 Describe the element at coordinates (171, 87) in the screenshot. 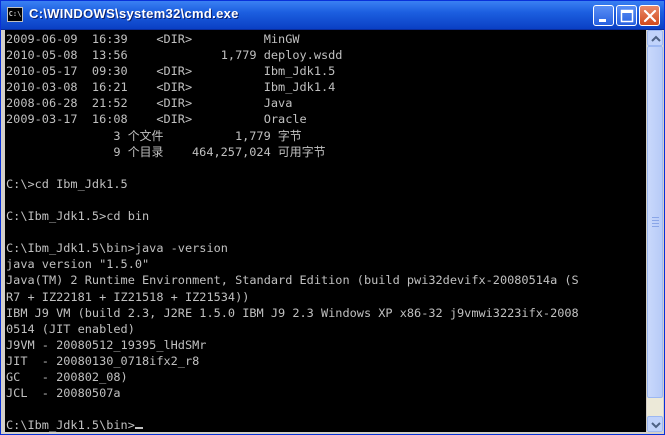

I see `console-line: 2010-03-08 16:21 <DIR> Ibm_Jdk1.4` at that location.